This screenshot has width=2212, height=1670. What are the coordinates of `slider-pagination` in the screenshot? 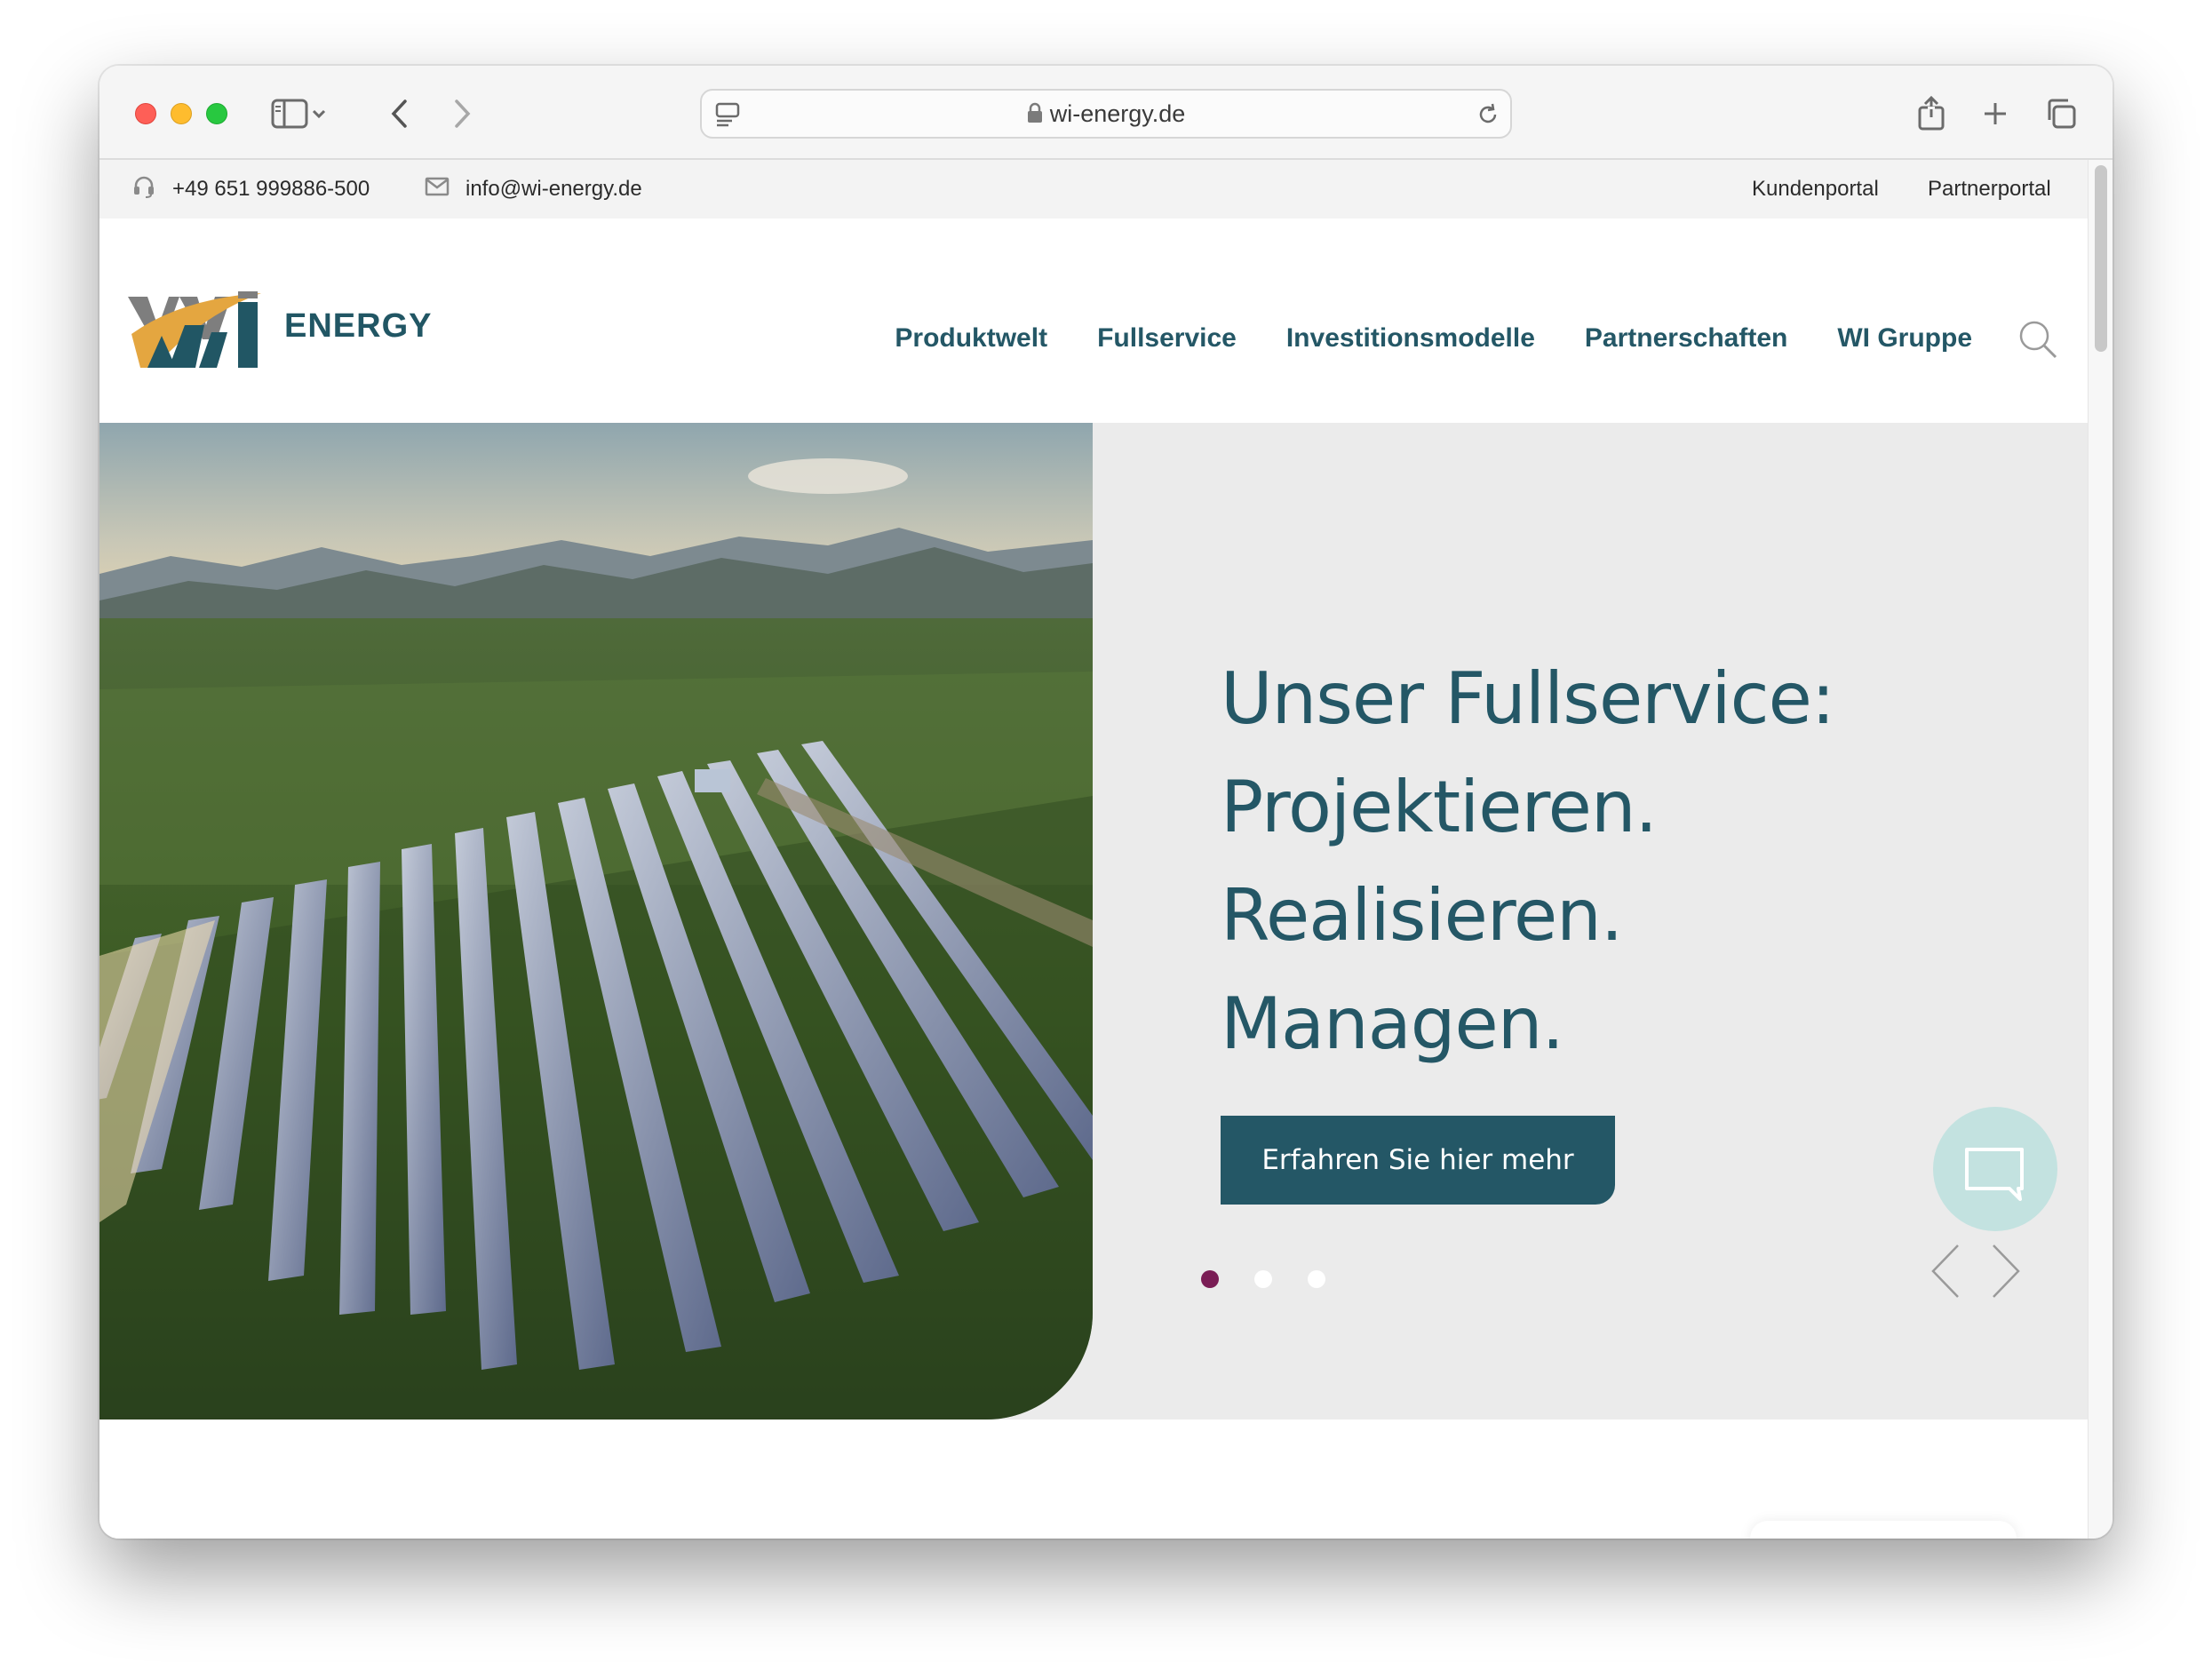 It's located at (1263, 1279).